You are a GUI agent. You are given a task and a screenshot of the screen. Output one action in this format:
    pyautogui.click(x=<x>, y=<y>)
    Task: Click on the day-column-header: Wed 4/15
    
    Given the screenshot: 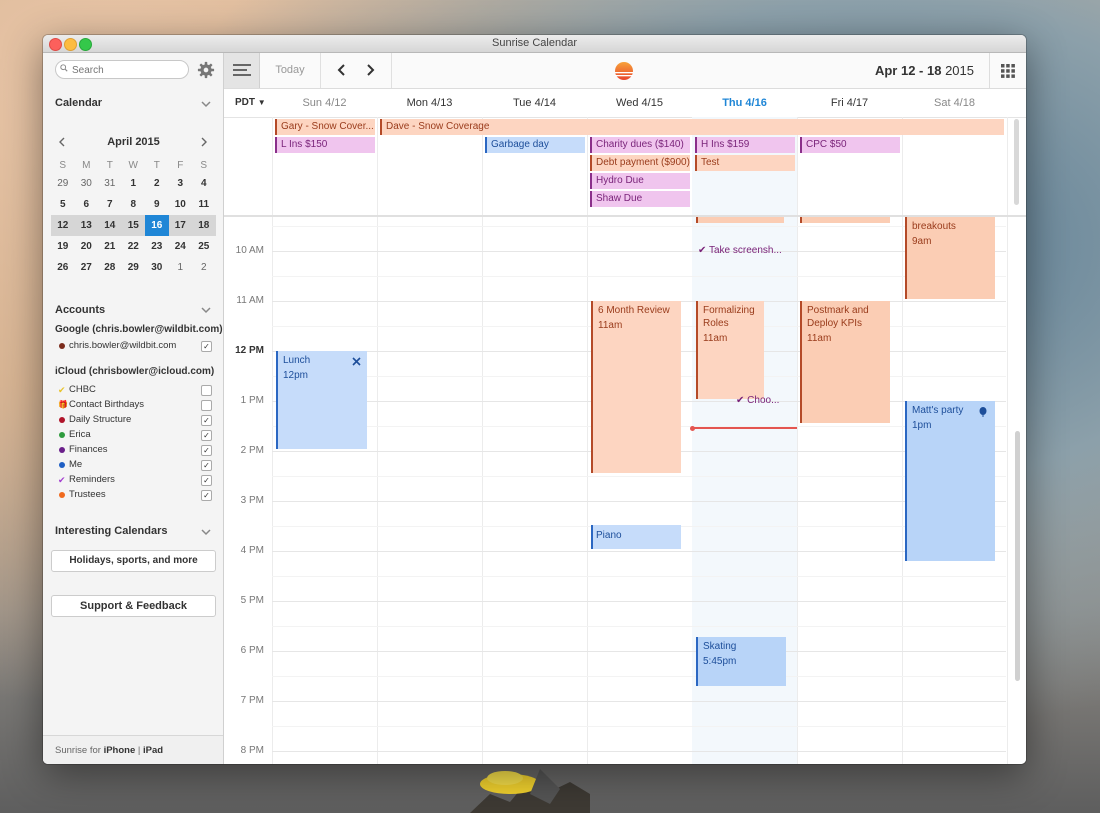 What is the action you would take?
    pyautogui.click(x=639, y=103)
    